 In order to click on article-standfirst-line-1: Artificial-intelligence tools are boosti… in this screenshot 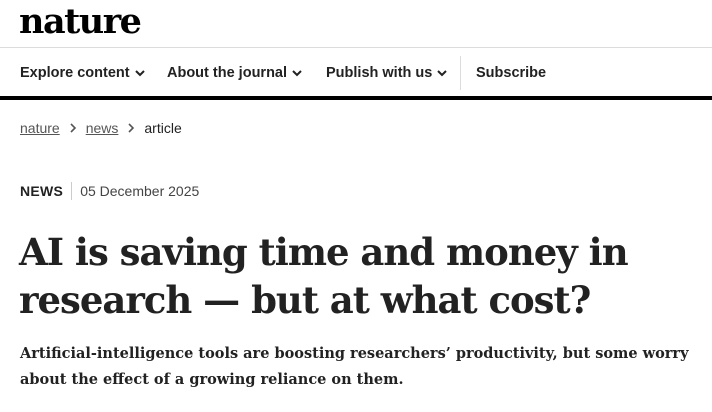, I will do `click(354, 353)`.